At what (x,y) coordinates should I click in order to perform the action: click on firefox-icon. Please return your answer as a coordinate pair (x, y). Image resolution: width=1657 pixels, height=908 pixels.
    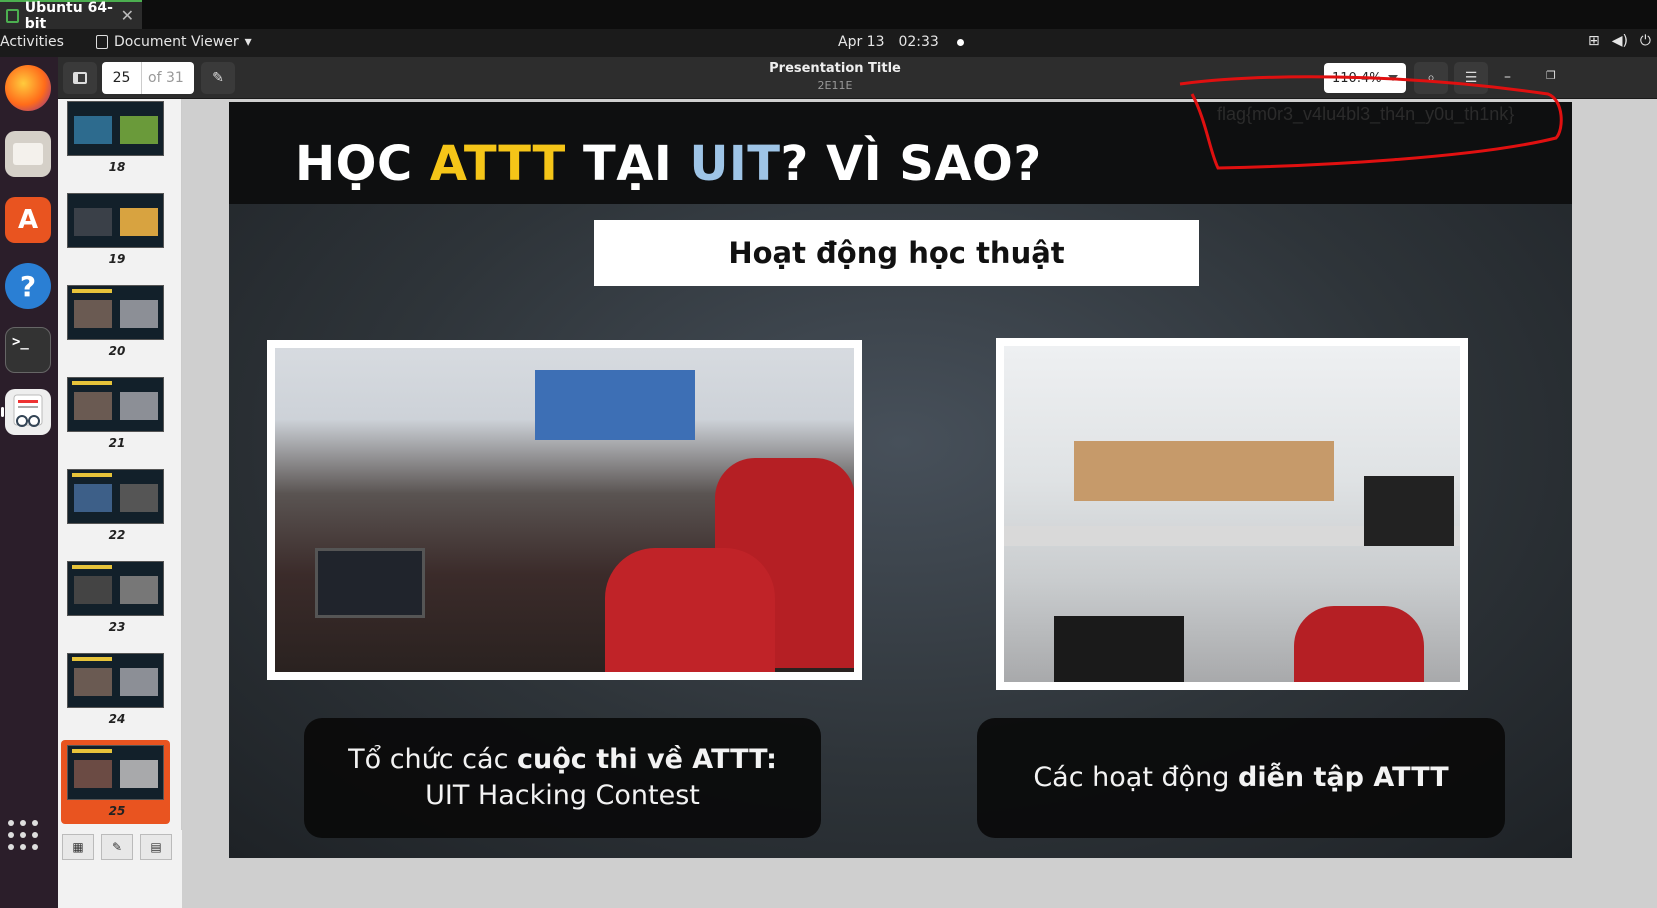
    Looking at the image, I should click on (28, 88).